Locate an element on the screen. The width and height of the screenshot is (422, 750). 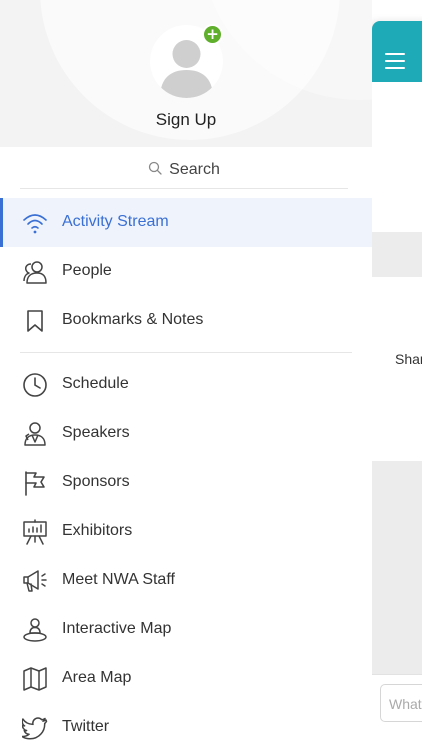
post-input: What is located at coordinates (401, 703).